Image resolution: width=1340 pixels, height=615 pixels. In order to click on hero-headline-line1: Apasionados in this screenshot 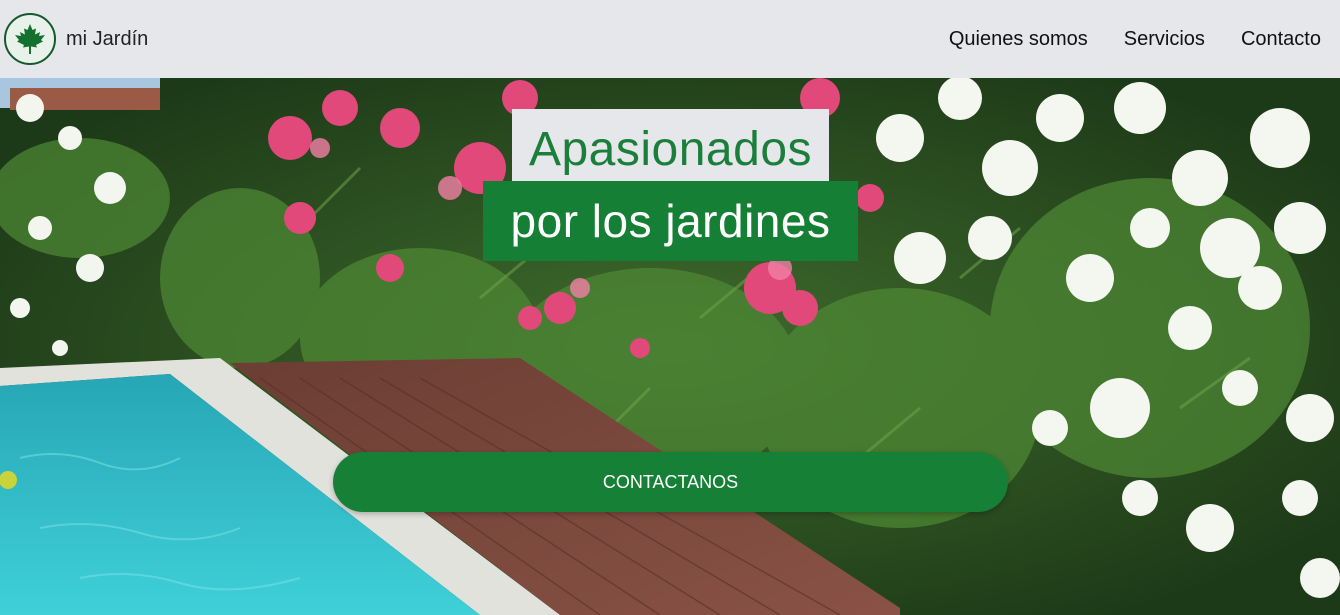, I will do `click(670, 149)`.